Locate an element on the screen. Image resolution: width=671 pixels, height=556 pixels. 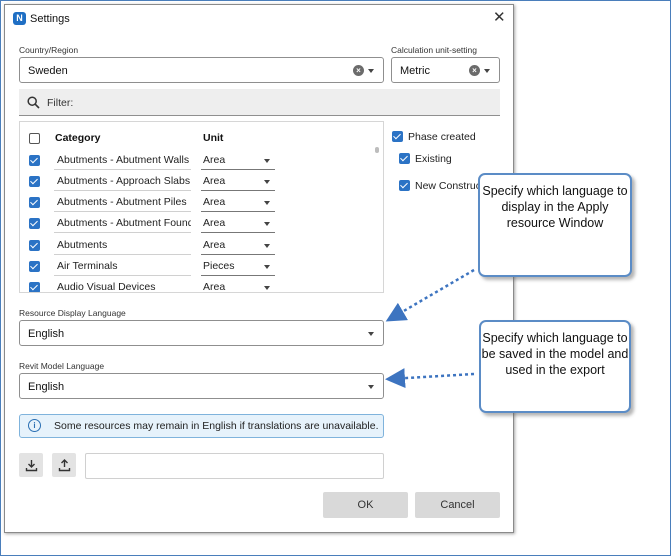
arrow-model-language is located at coordinates (430, 378).